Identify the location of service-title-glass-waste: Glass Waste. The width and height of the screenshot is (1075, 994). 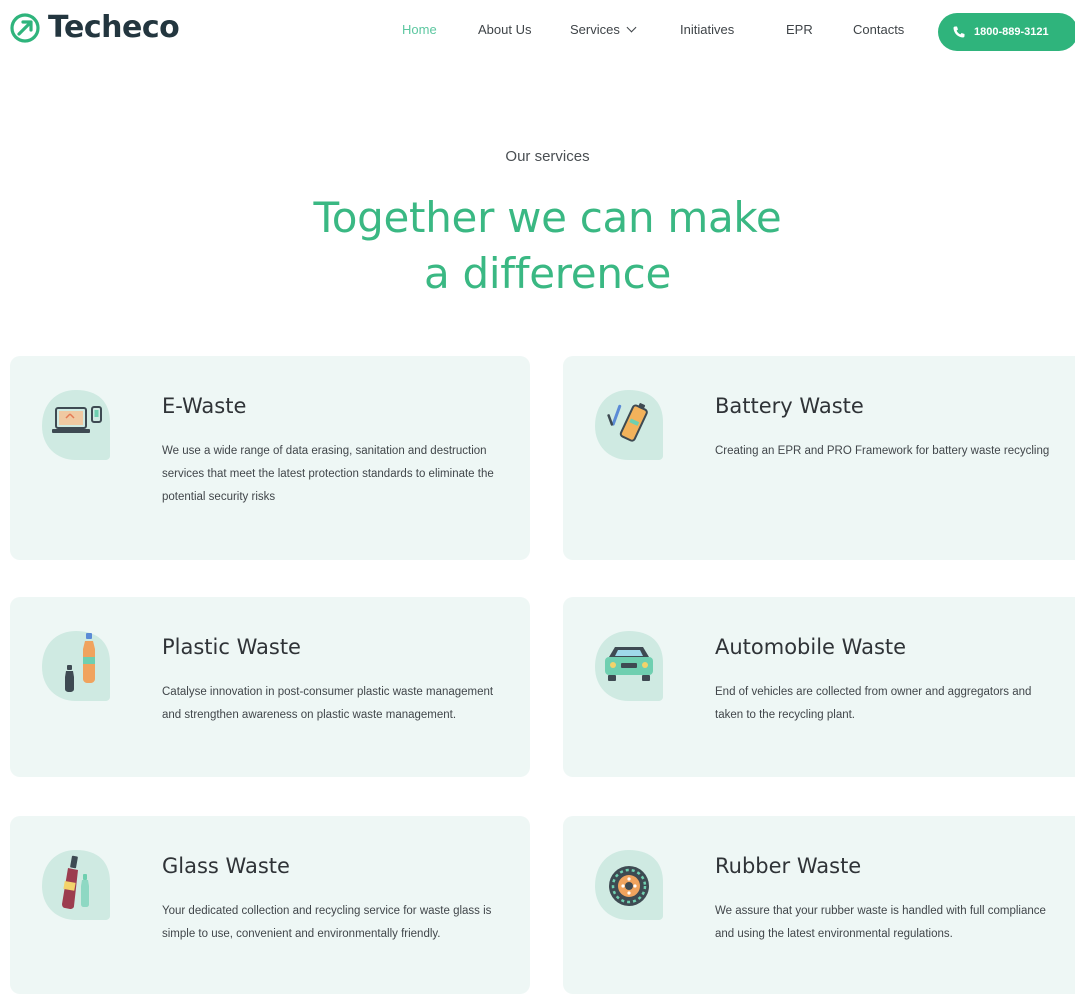
(226, 866).